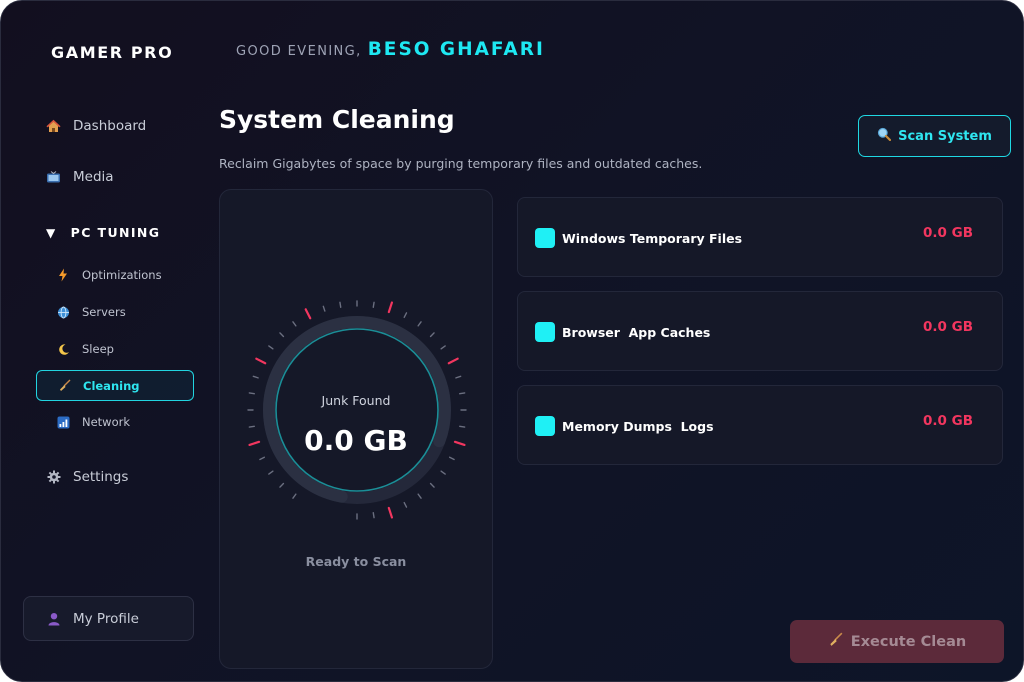 The image size is (1024, 682). I want to click on house-icon, so click(53, 126).